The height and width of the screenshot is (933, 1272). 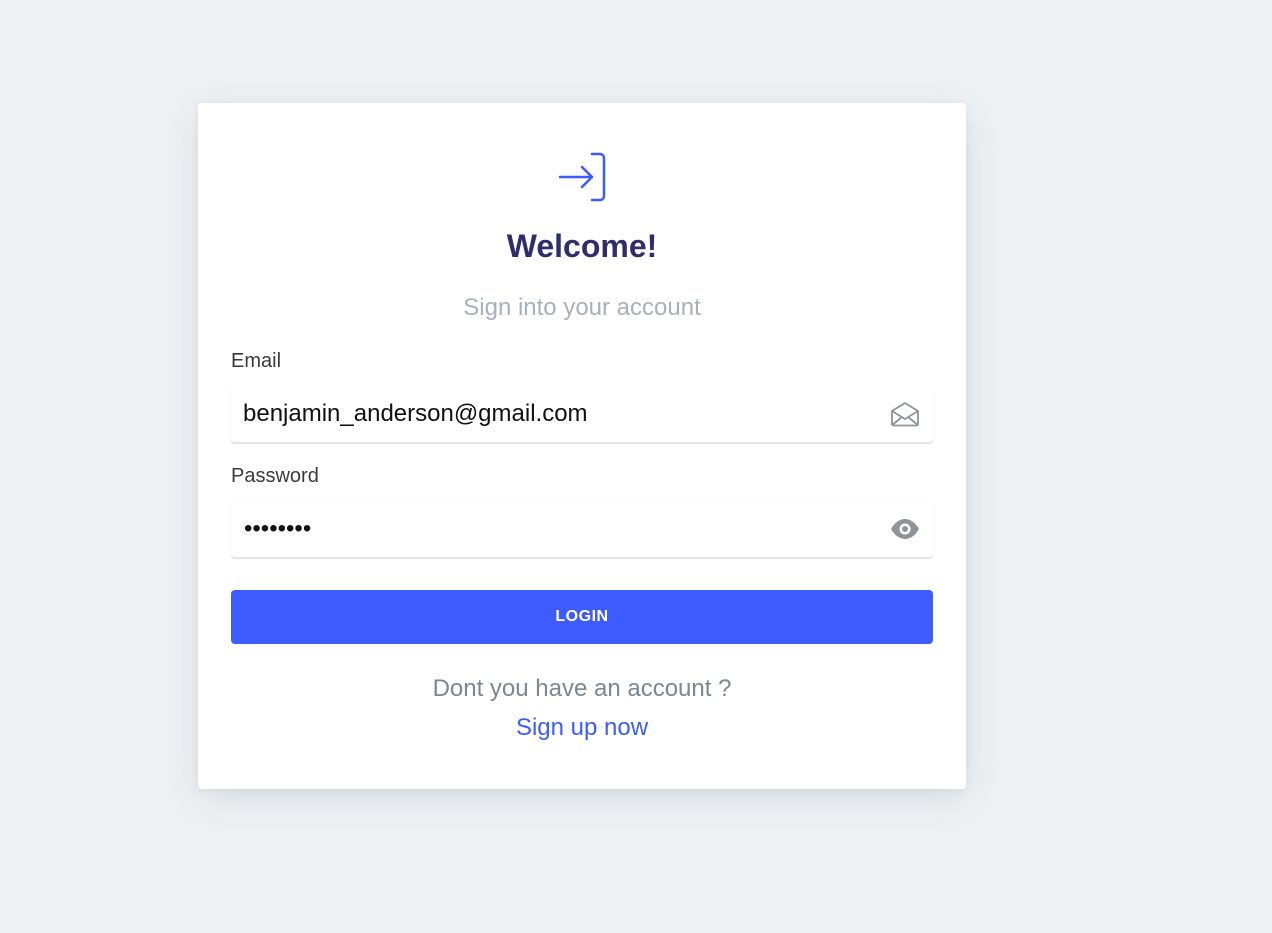 What do you see at coordinates (275, 476) in the screenshot?
I see `password-label: Password` at bounding box center [275, 476].